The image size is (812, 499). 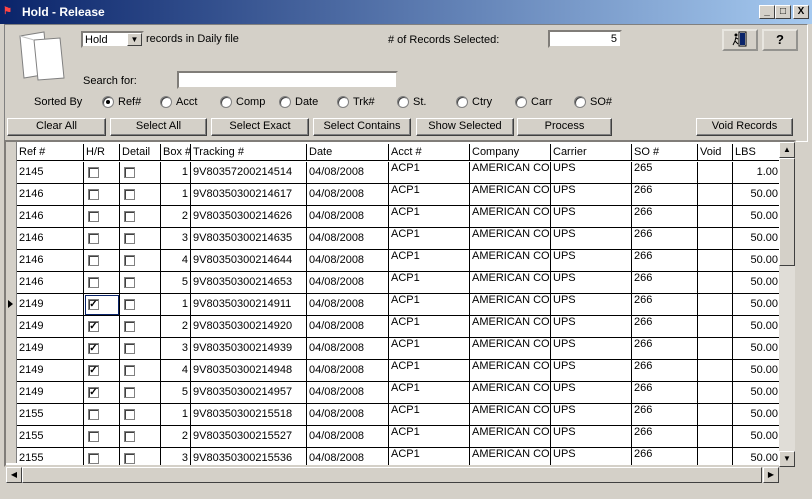 I want to click on cell-tracking: 9V80350300215527, so click(x=249, y=437).